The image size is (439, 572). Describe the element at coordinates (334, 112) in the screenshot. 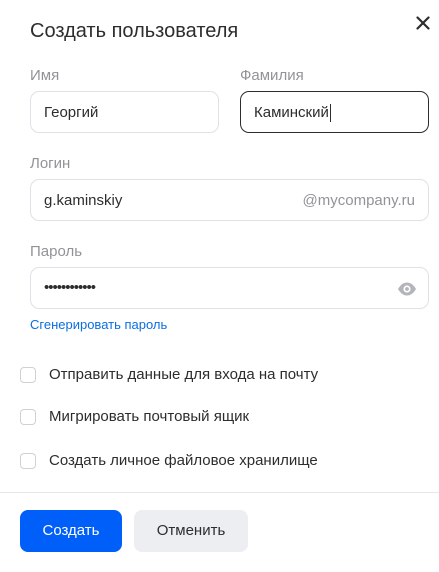

I see `last-name-field: Каминский` at that location.